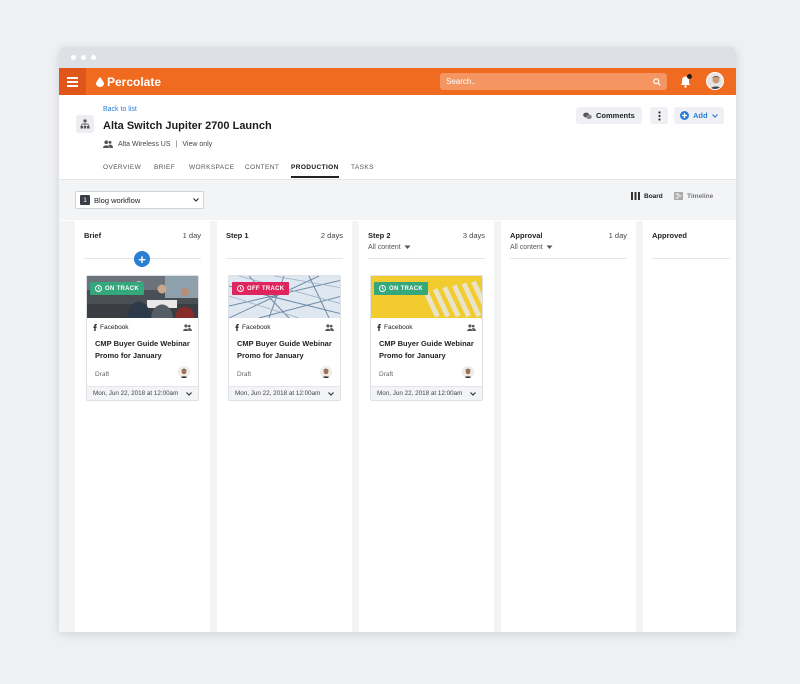 The height and width of the screenshot is (684, 800). What do you see at coordinates (526, 235) in the screenshot?
I see `column-title: Approval` at bounding box center [526, 235].